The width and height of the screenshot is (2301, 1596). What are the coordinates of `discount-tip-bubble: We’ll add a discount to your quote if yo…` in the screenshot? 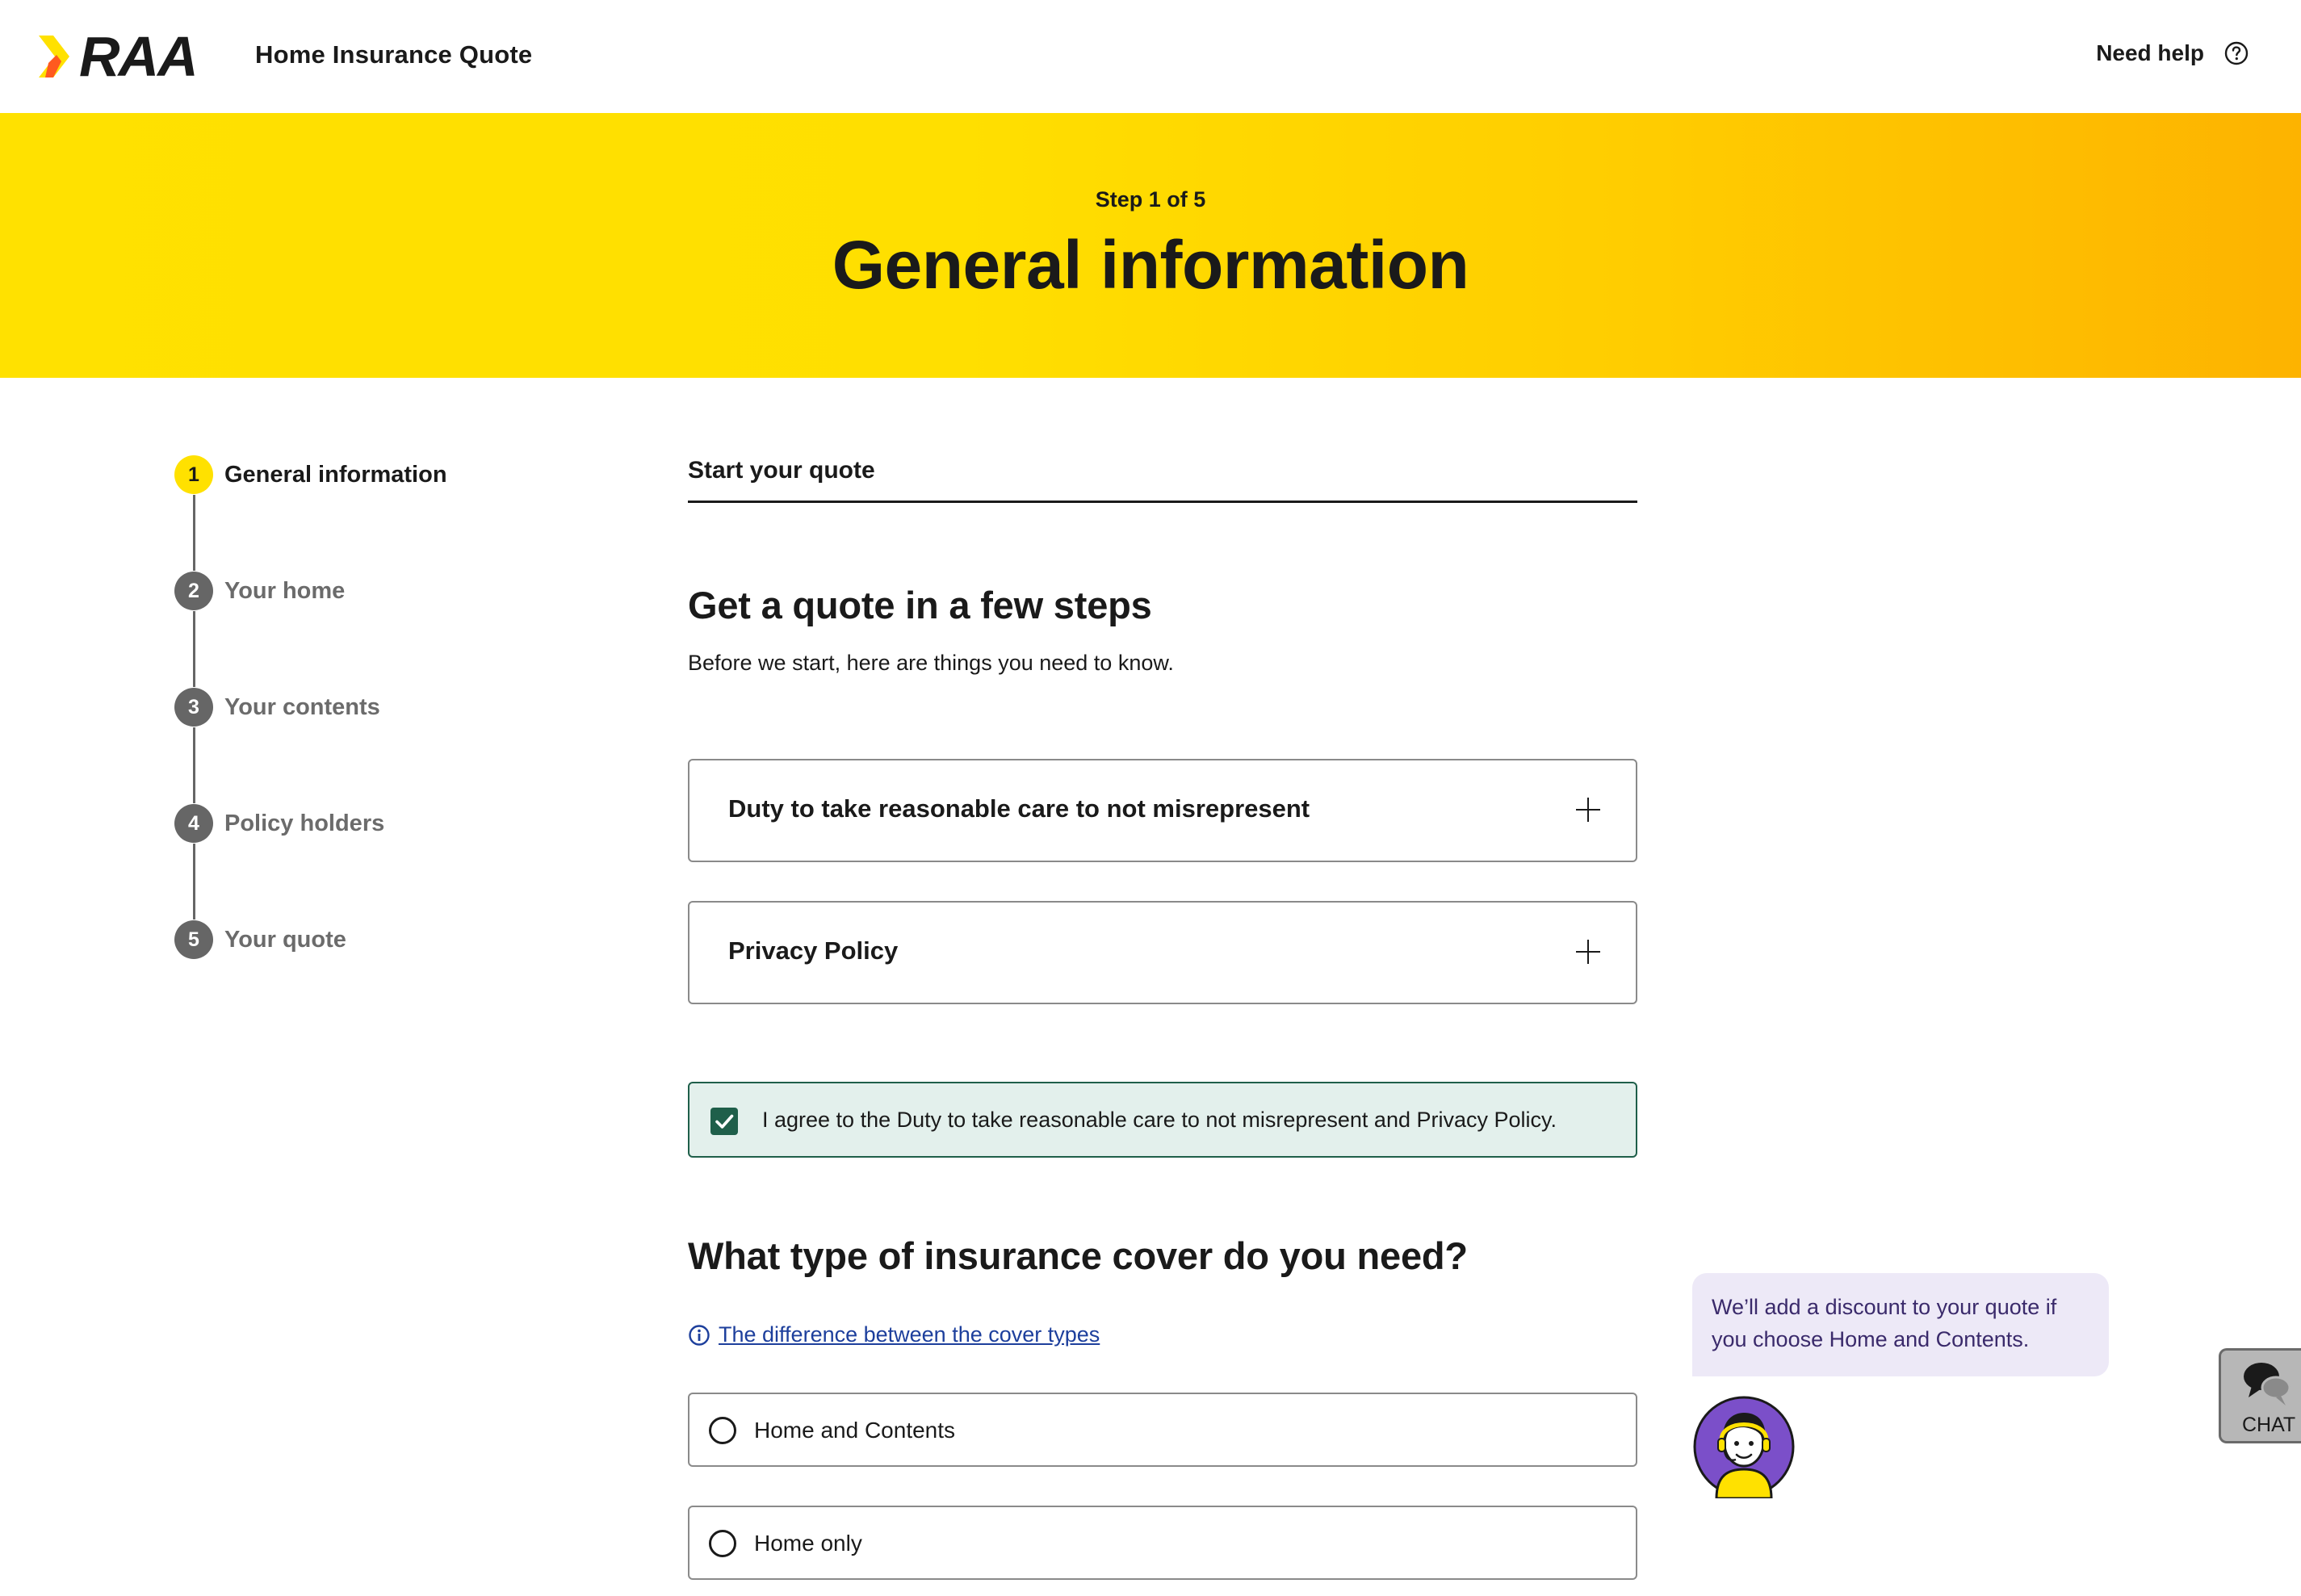 It's located at (1900, 1324).